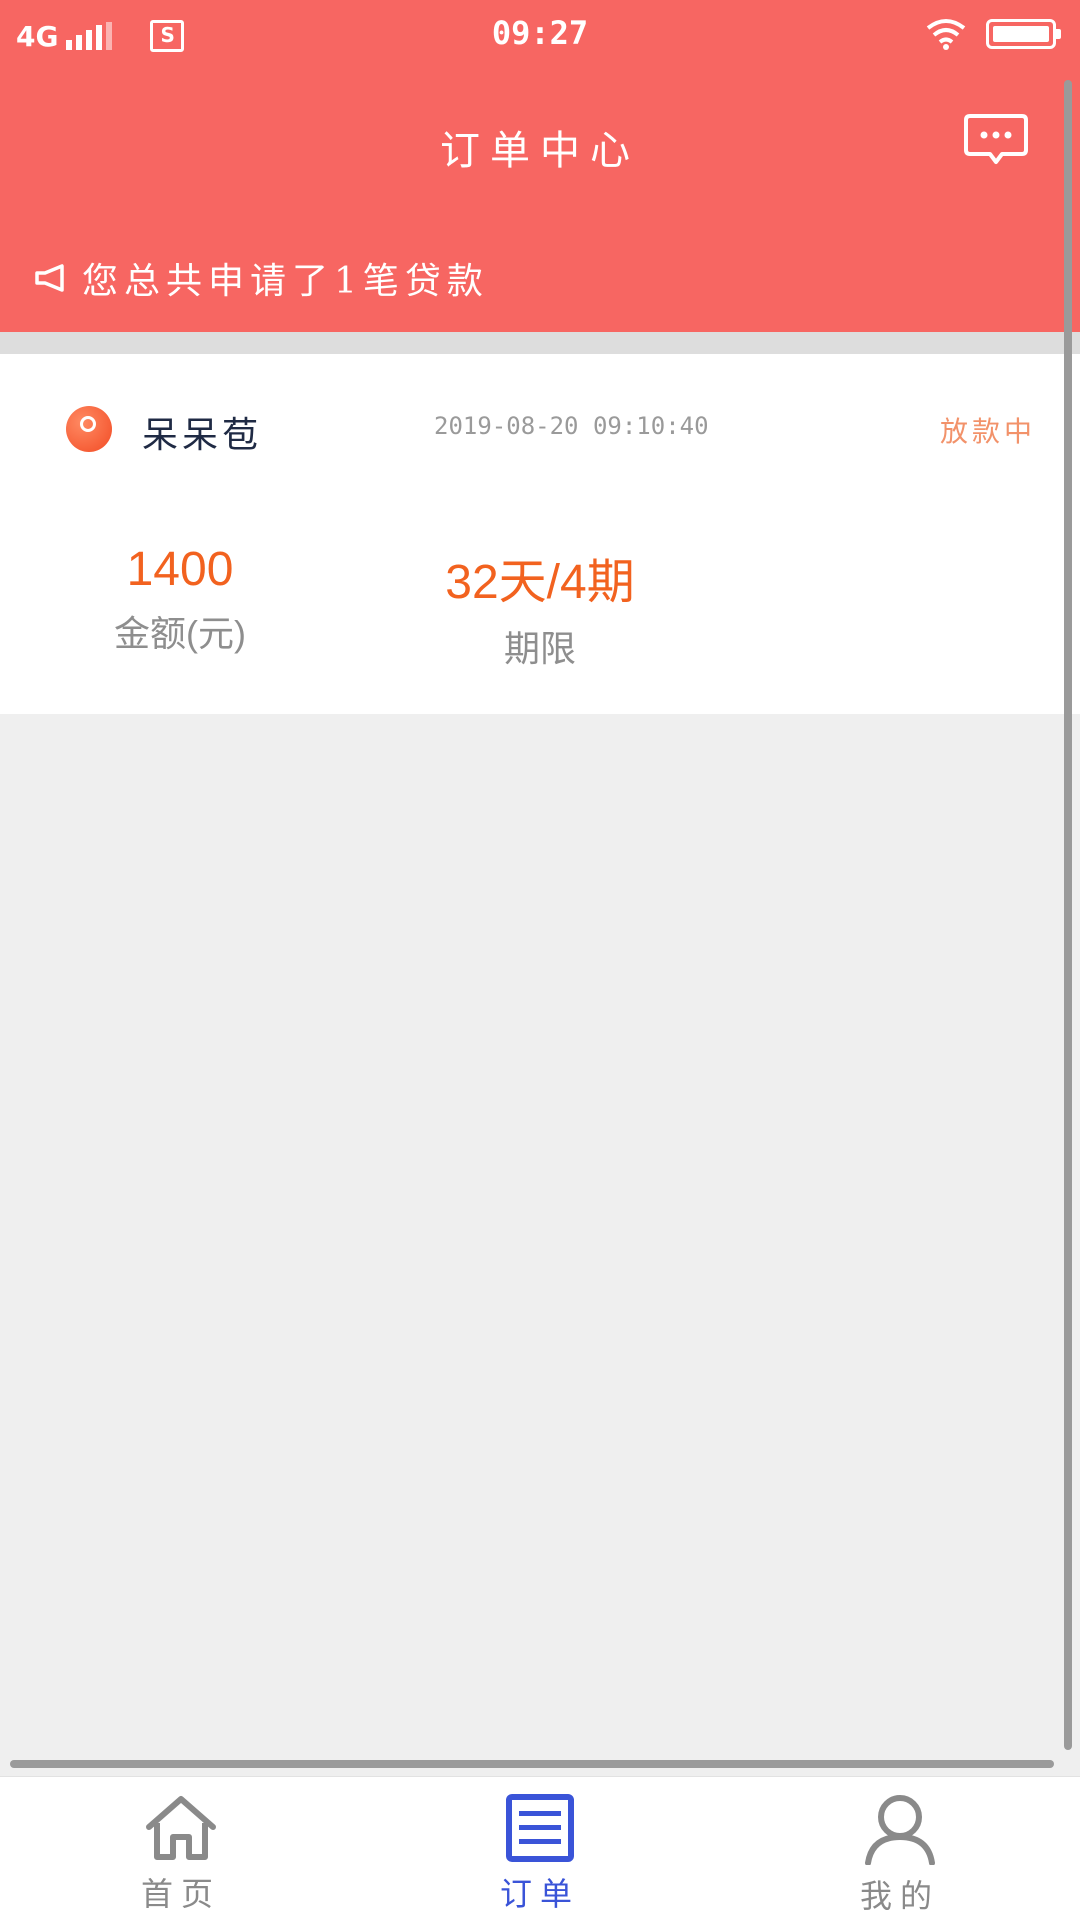  I want to click on amount-value: 1400, so click(180, 569).